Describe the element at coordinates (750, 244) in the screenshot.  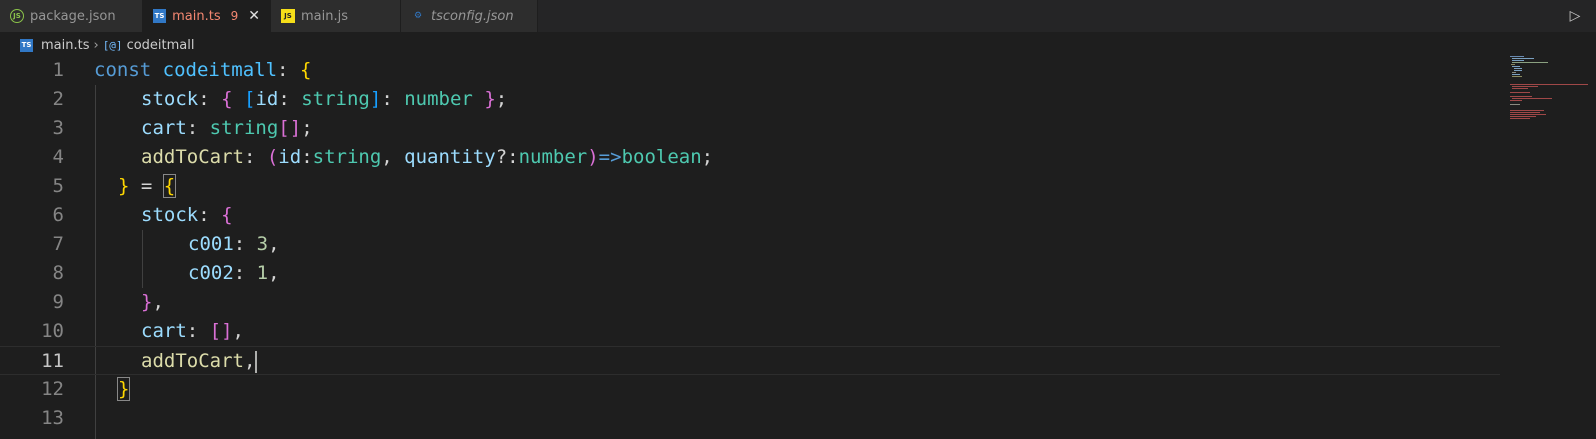
I see `code-line: 7 c001: 3,` at that location.